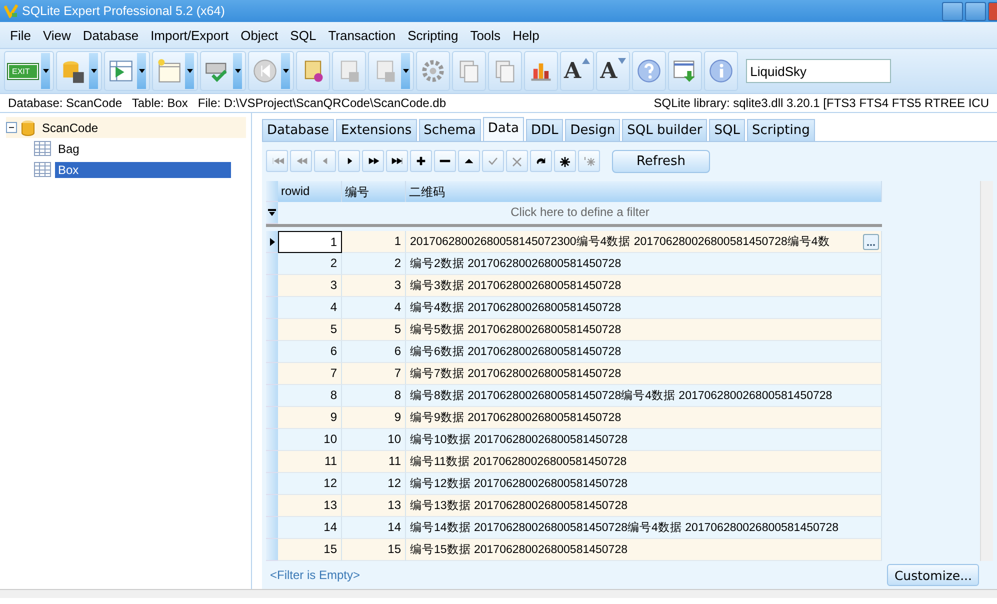 The image size is (997, 604). What do you see at coordinates (11, 127) in the screenshot?
I see `collapse-toggle-icon` at bounding box center [11, 127].